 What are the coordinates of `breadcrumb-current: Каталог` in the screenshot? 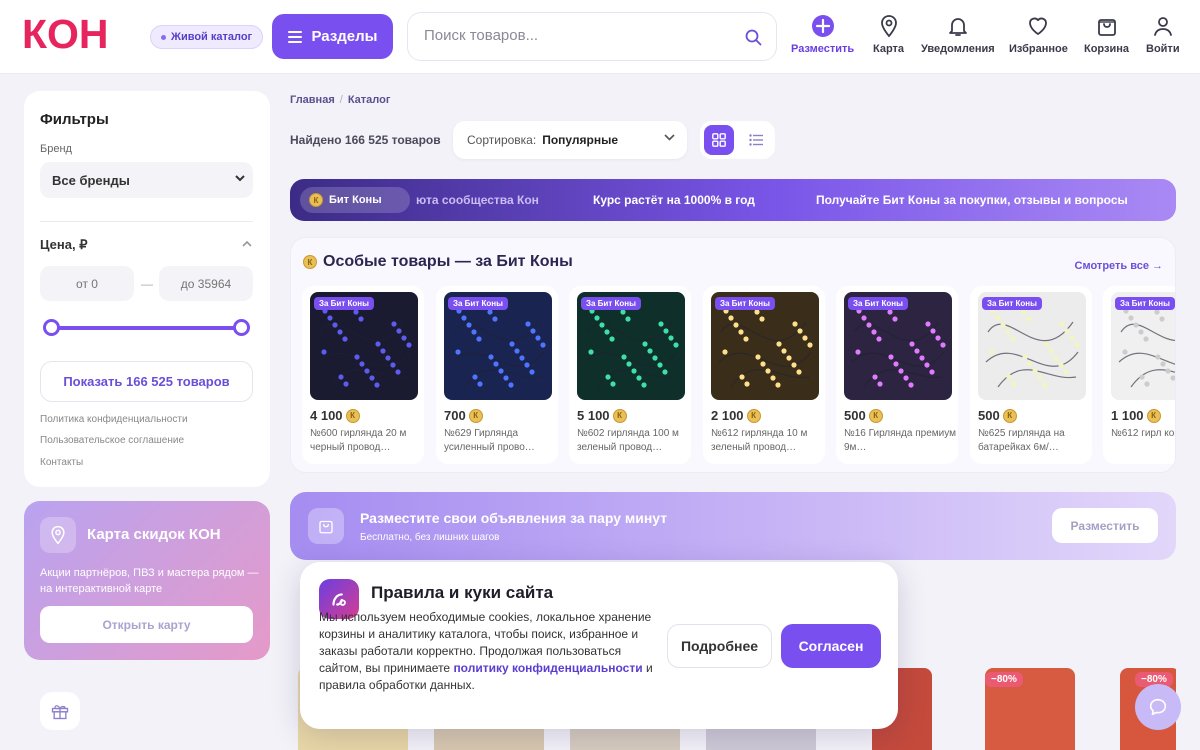 It's located at (369, 100).